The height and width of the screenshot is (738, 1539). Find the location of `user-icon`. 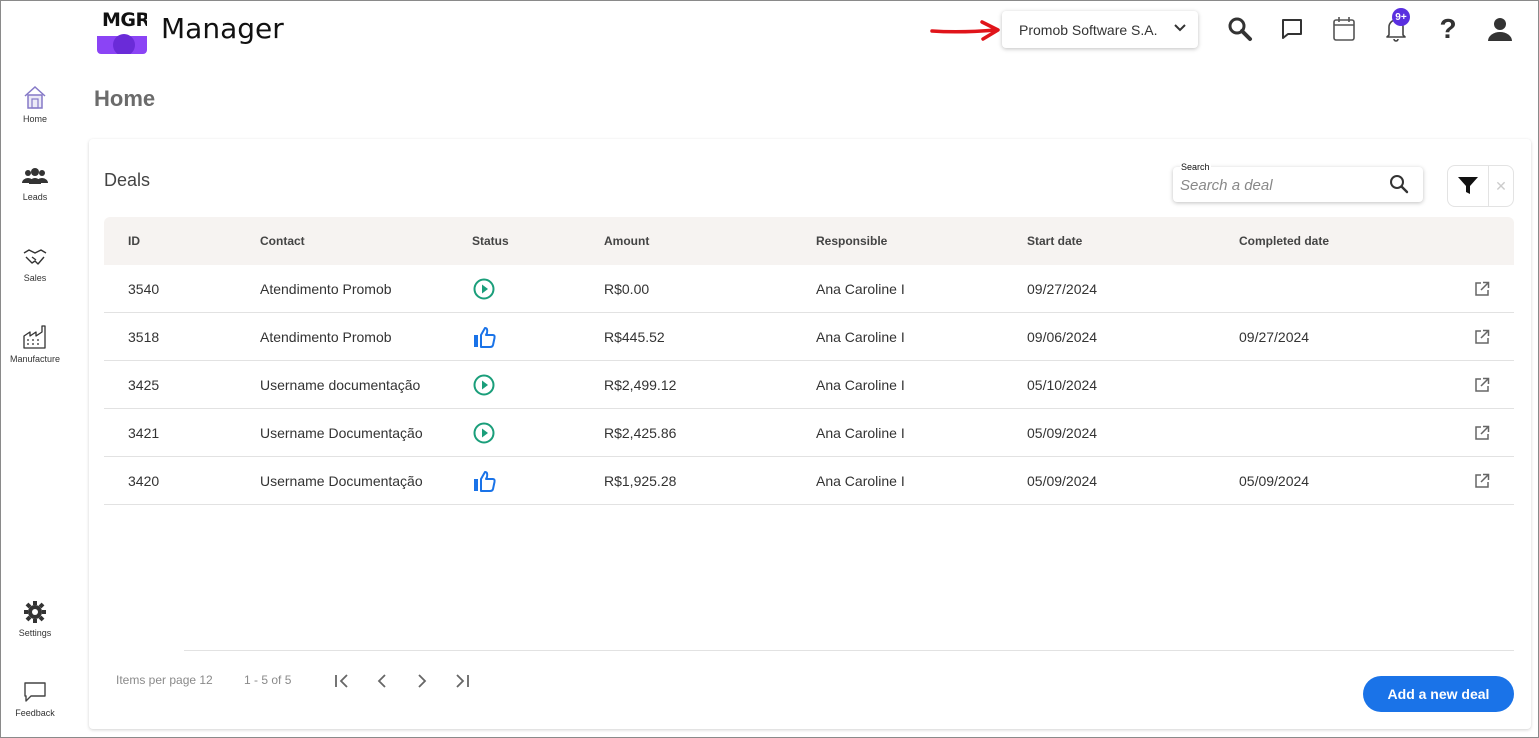

user-icon is located at coordinates (1500, 29).